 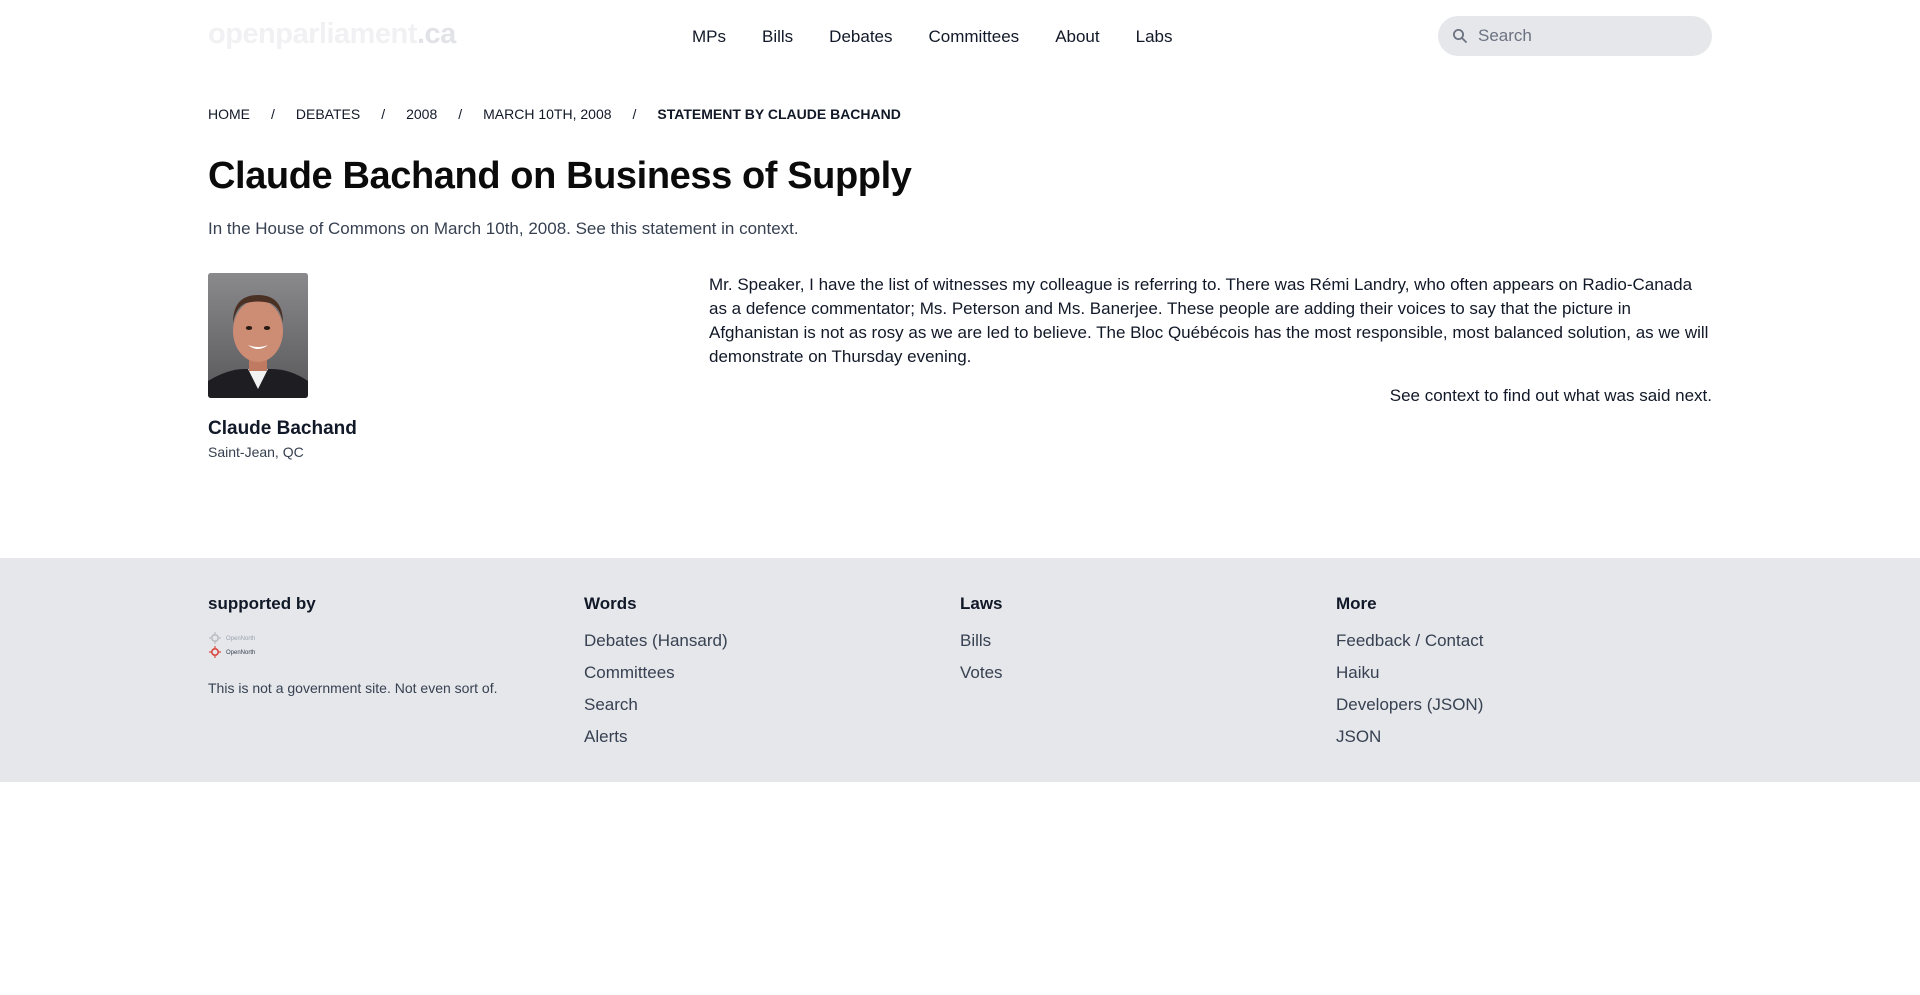 I want to click on footer-laws-heading: Laws, so click(x=981, y=603).